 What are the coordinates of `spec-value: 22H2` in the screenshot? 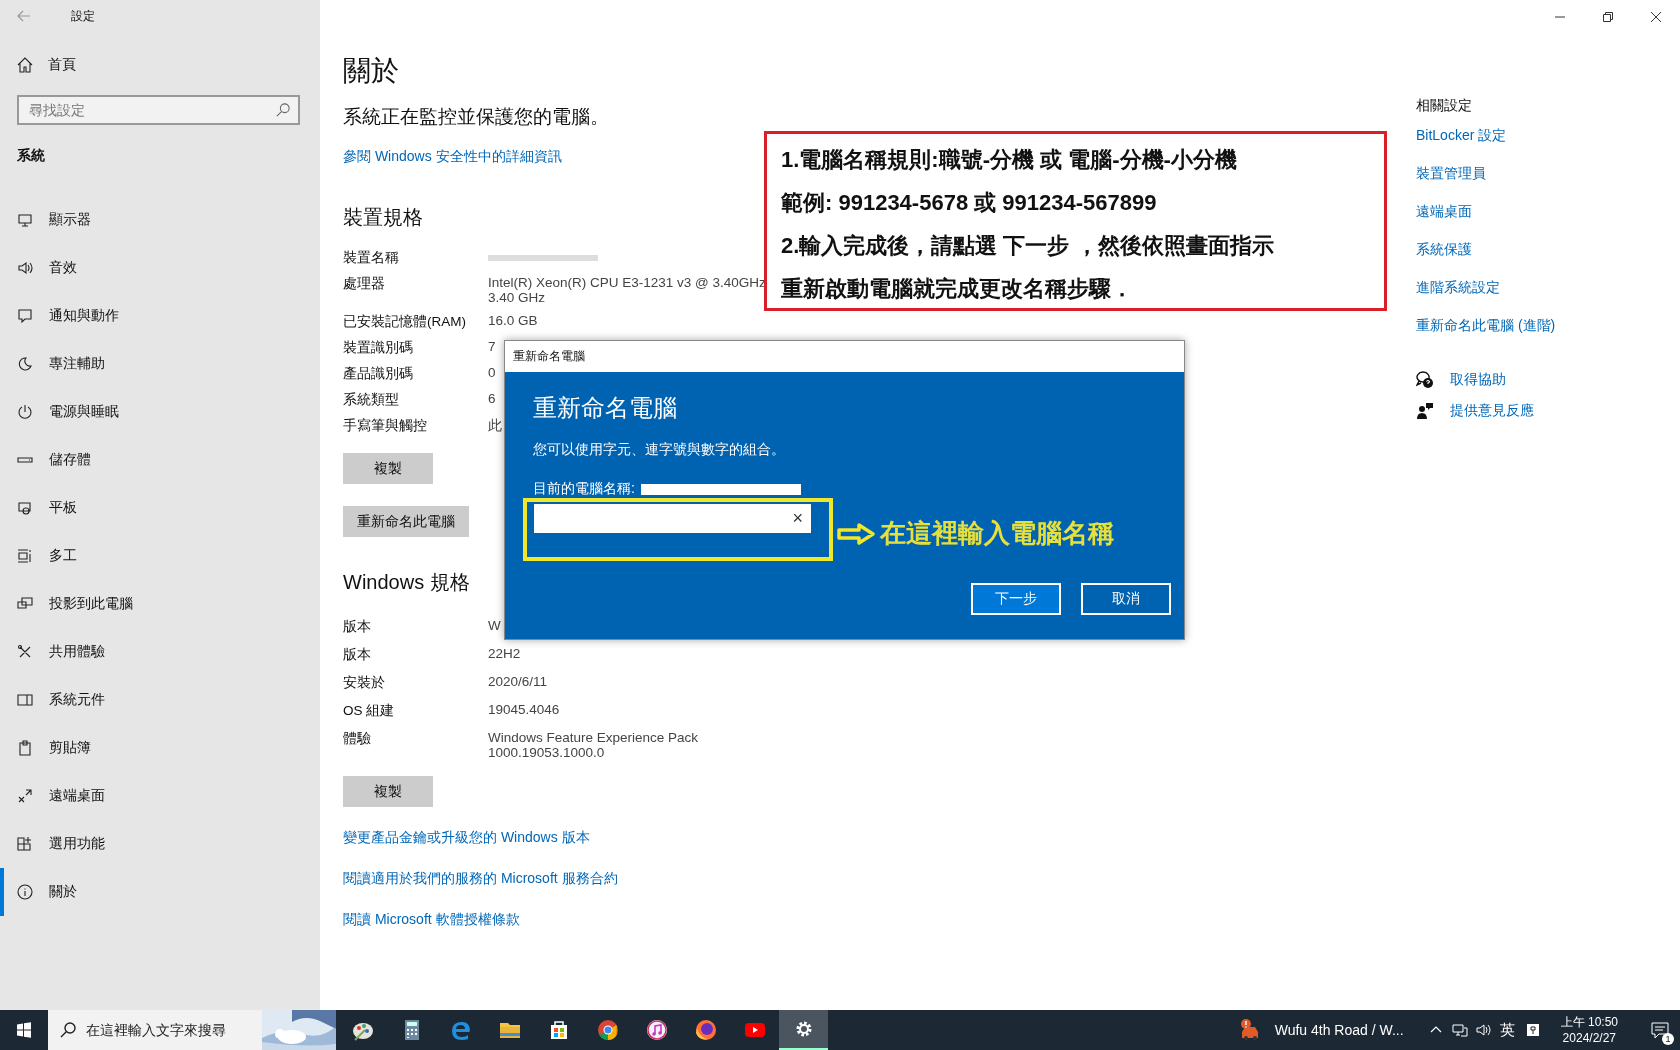 It's located at (504, 654).